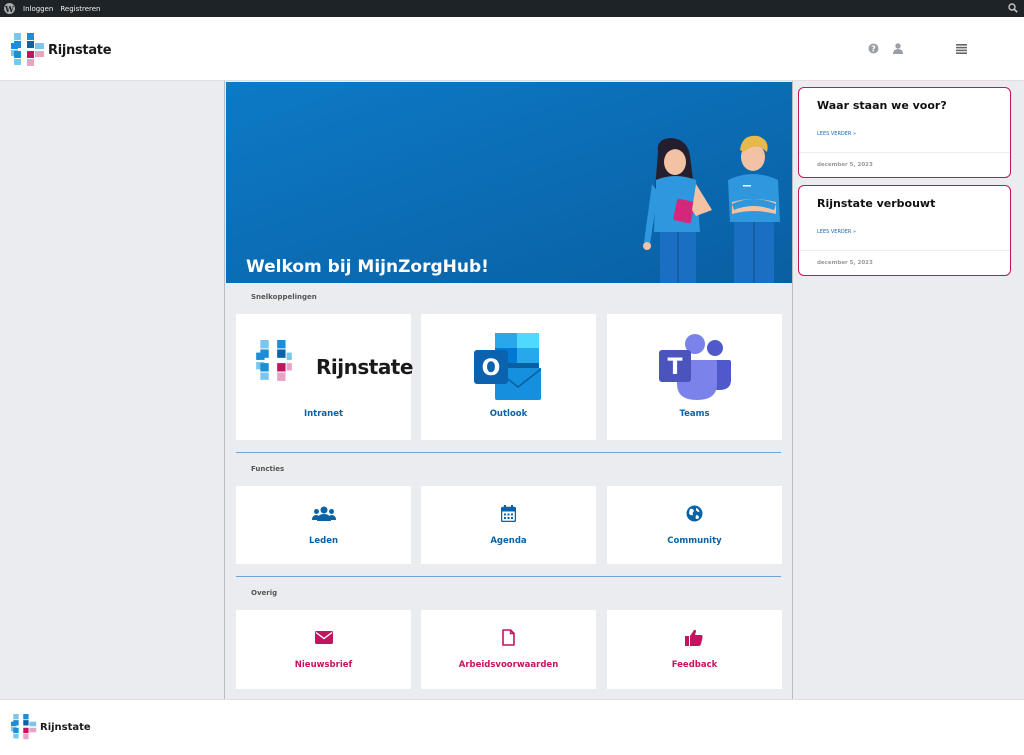 The height and width of the screenshot is (755, 1024). I want to click on login-link: Inloggen, so click(38, 9).